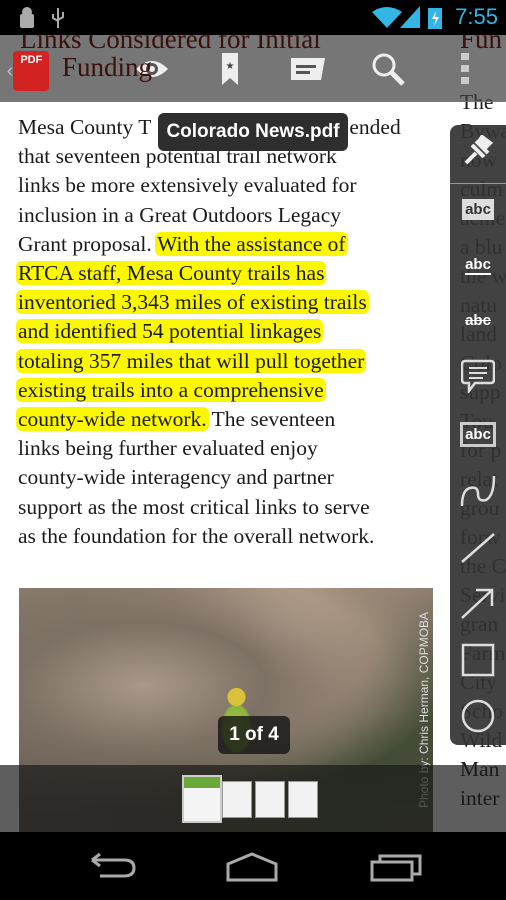  I want to click on android-debug-icon, so click(27, 17).